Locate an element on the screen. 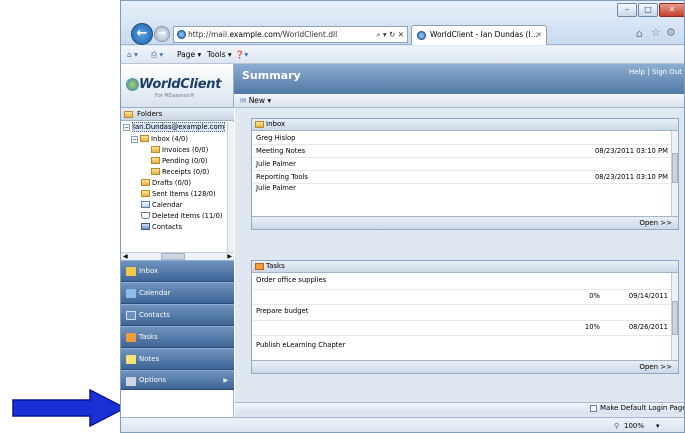  tasks-scroll-thumb is located at coordinates (675, 318).